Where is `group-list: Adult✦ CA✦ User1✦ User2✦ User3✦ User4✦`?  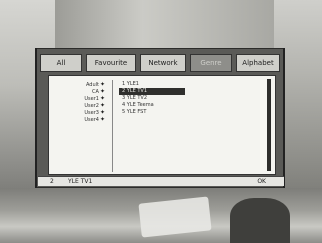
group-list: Adult✦ CA✦ User1✦ User2✦ User3✦ User4✦ is located at coordinates (80, 102).